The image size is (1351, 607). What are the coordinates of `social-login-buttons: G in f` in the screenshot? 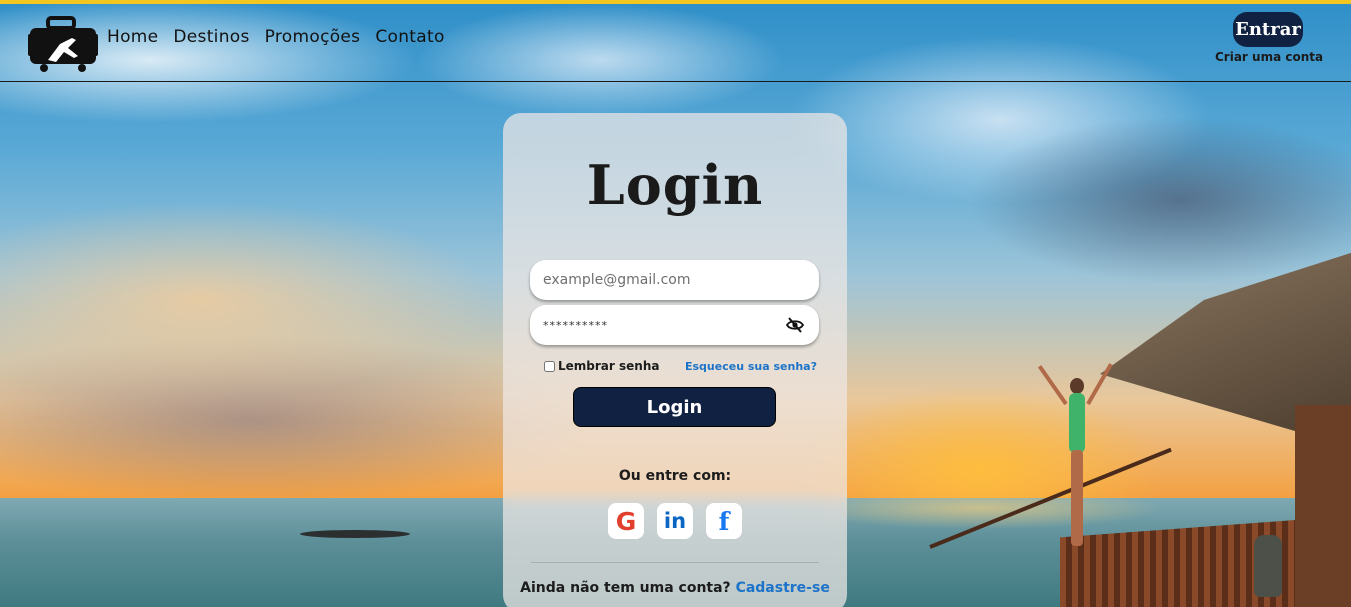 It's located at (675, 521).